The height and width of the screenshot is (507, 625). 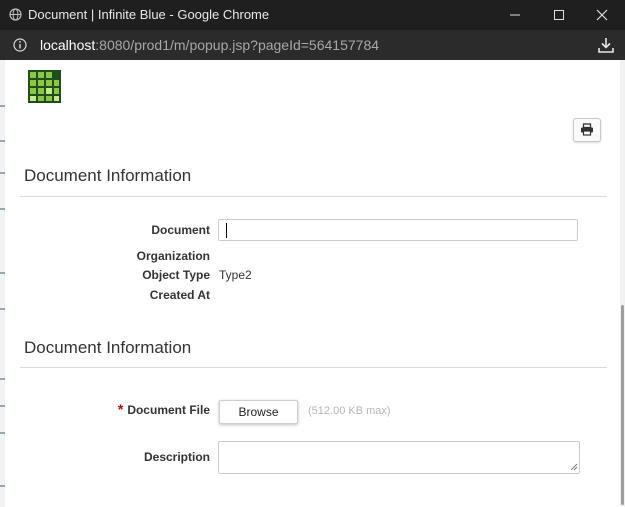 I want to click on window-titlebar: Document | Infinite Blue - Google Chrome, so click(x=312, y=15).